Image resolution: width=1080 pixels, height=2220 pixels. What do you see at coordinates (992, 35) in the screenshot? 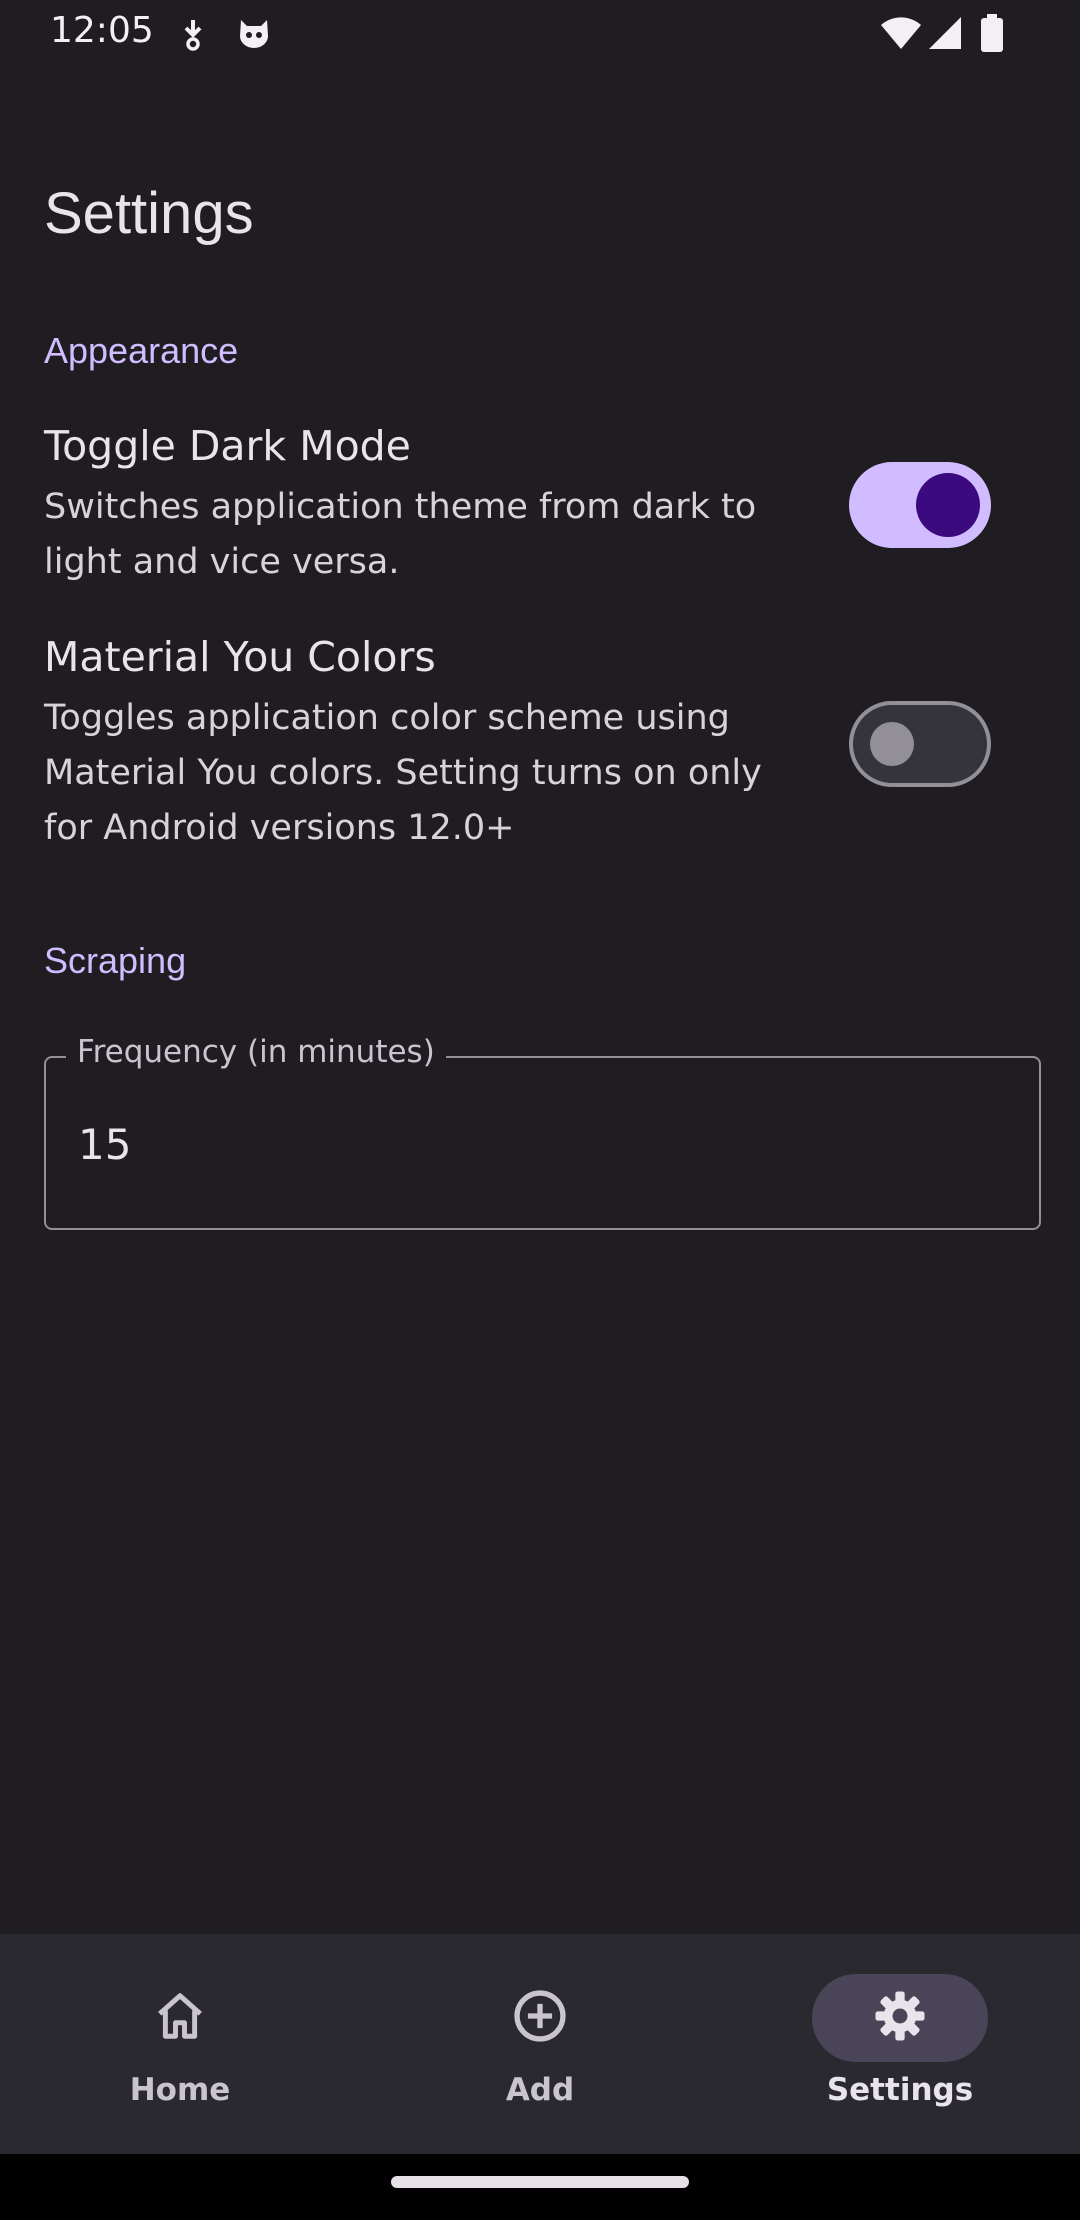
I see `battery-icon` at bounding box center [992, 35].